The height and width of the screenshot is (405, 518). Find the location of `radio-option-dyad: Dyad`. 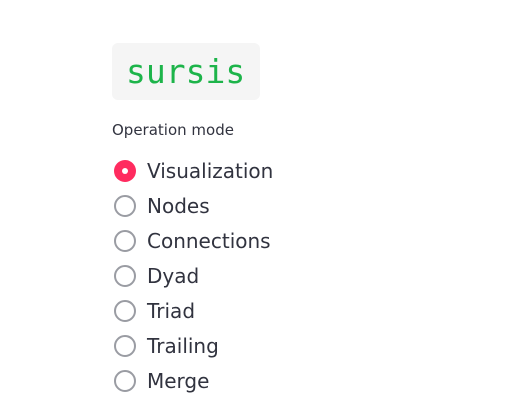

radio-option-dyad: Dyad is located at coordinates (262, 275).